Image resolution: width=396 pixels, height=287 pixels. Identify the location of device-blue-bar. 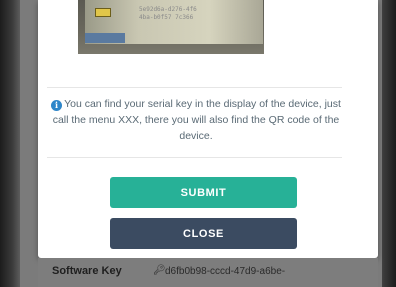
(105, 38).